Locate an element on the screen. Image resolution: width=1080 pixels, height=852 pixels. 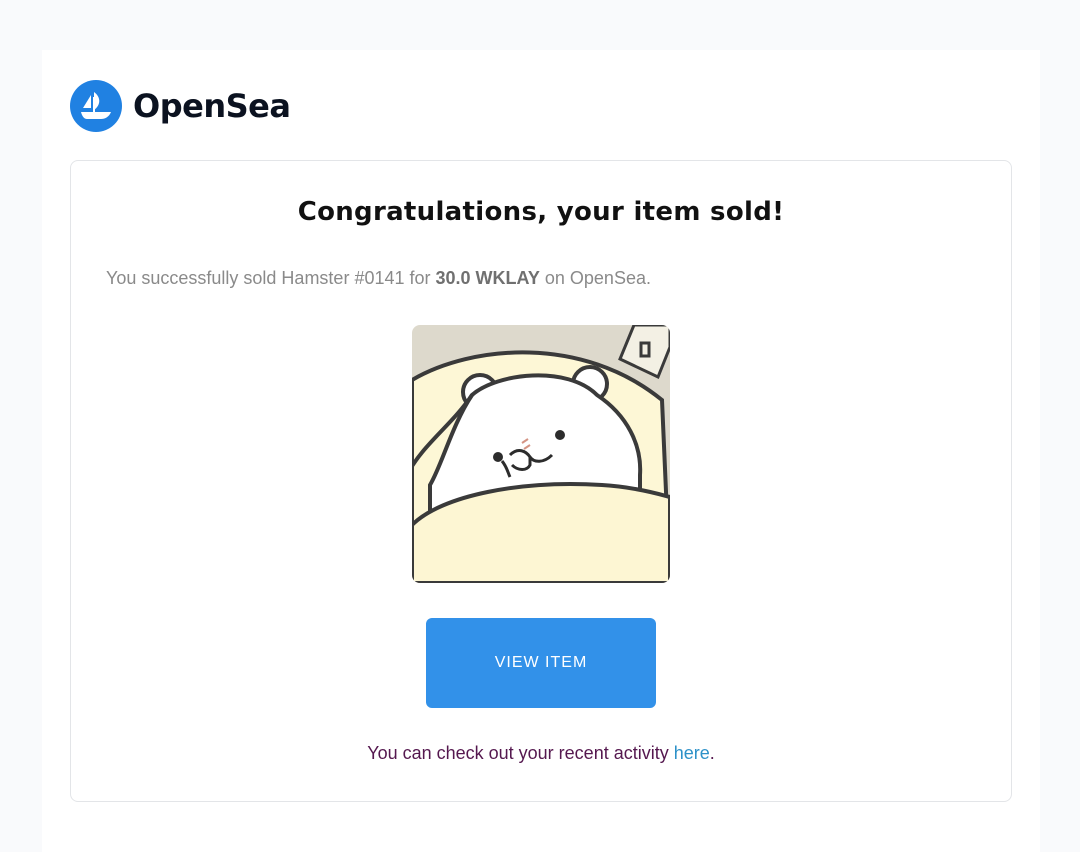
opensea-logo-icon is located at coordinates (96, 106).